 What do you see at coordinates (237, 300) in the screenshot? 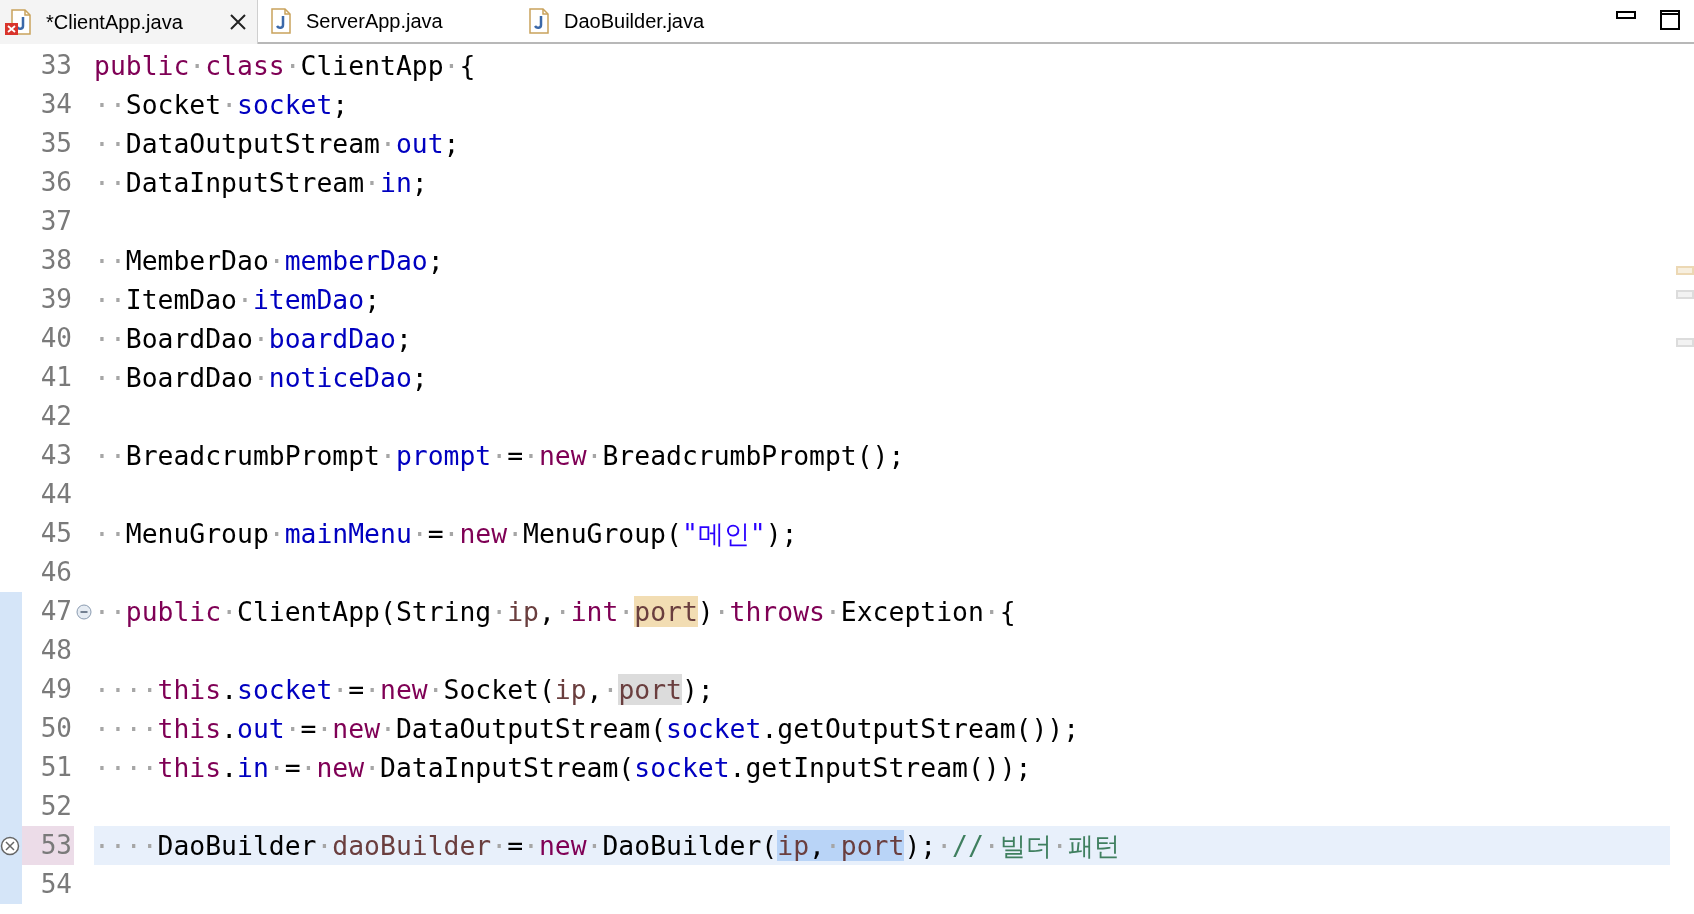
I see `code-line: ··ItemDao·itemDao;` at bounding box center [237, 300].